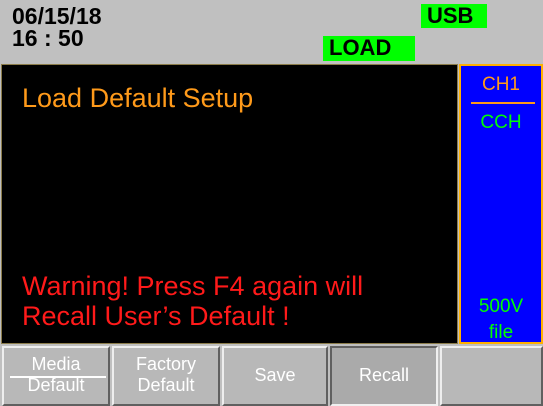 Image resolution: width=543 pixels, height=406 pixels. What do you see at coordinates (166, 385) in the screenshot?
I see `factory-default-line-2: Default` at bounding box center [166, 385].